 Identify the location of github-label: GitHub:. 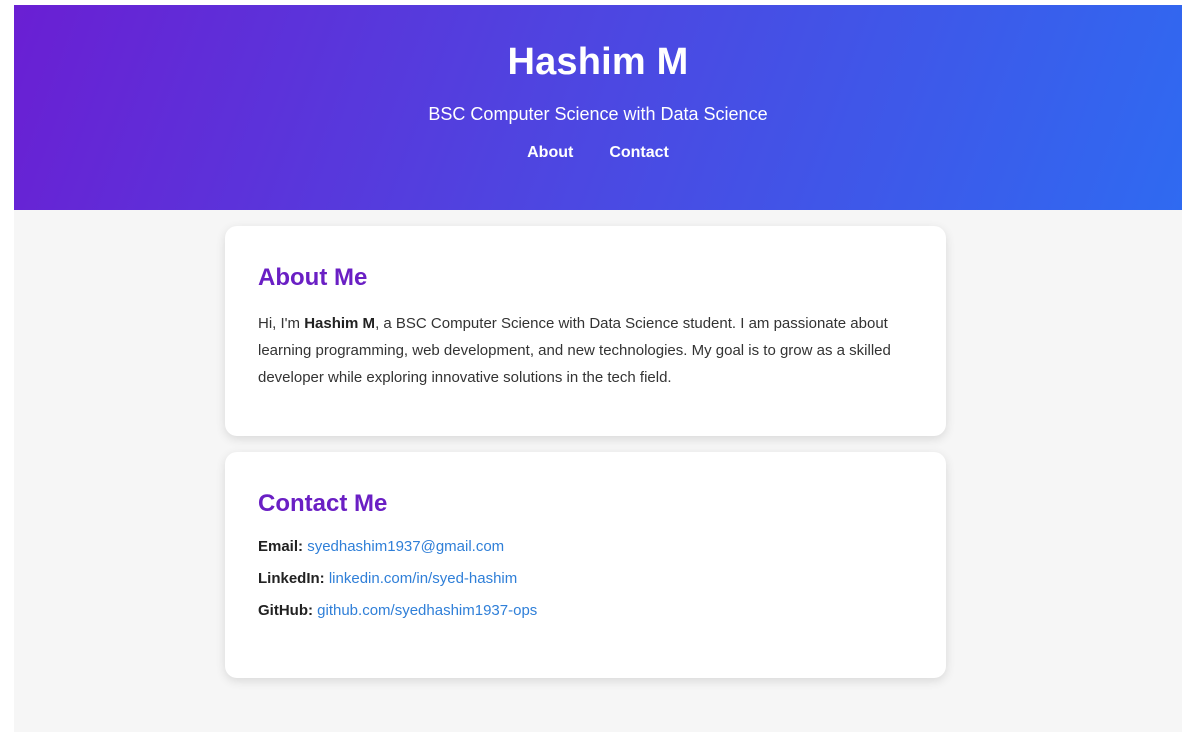
(285, 610).